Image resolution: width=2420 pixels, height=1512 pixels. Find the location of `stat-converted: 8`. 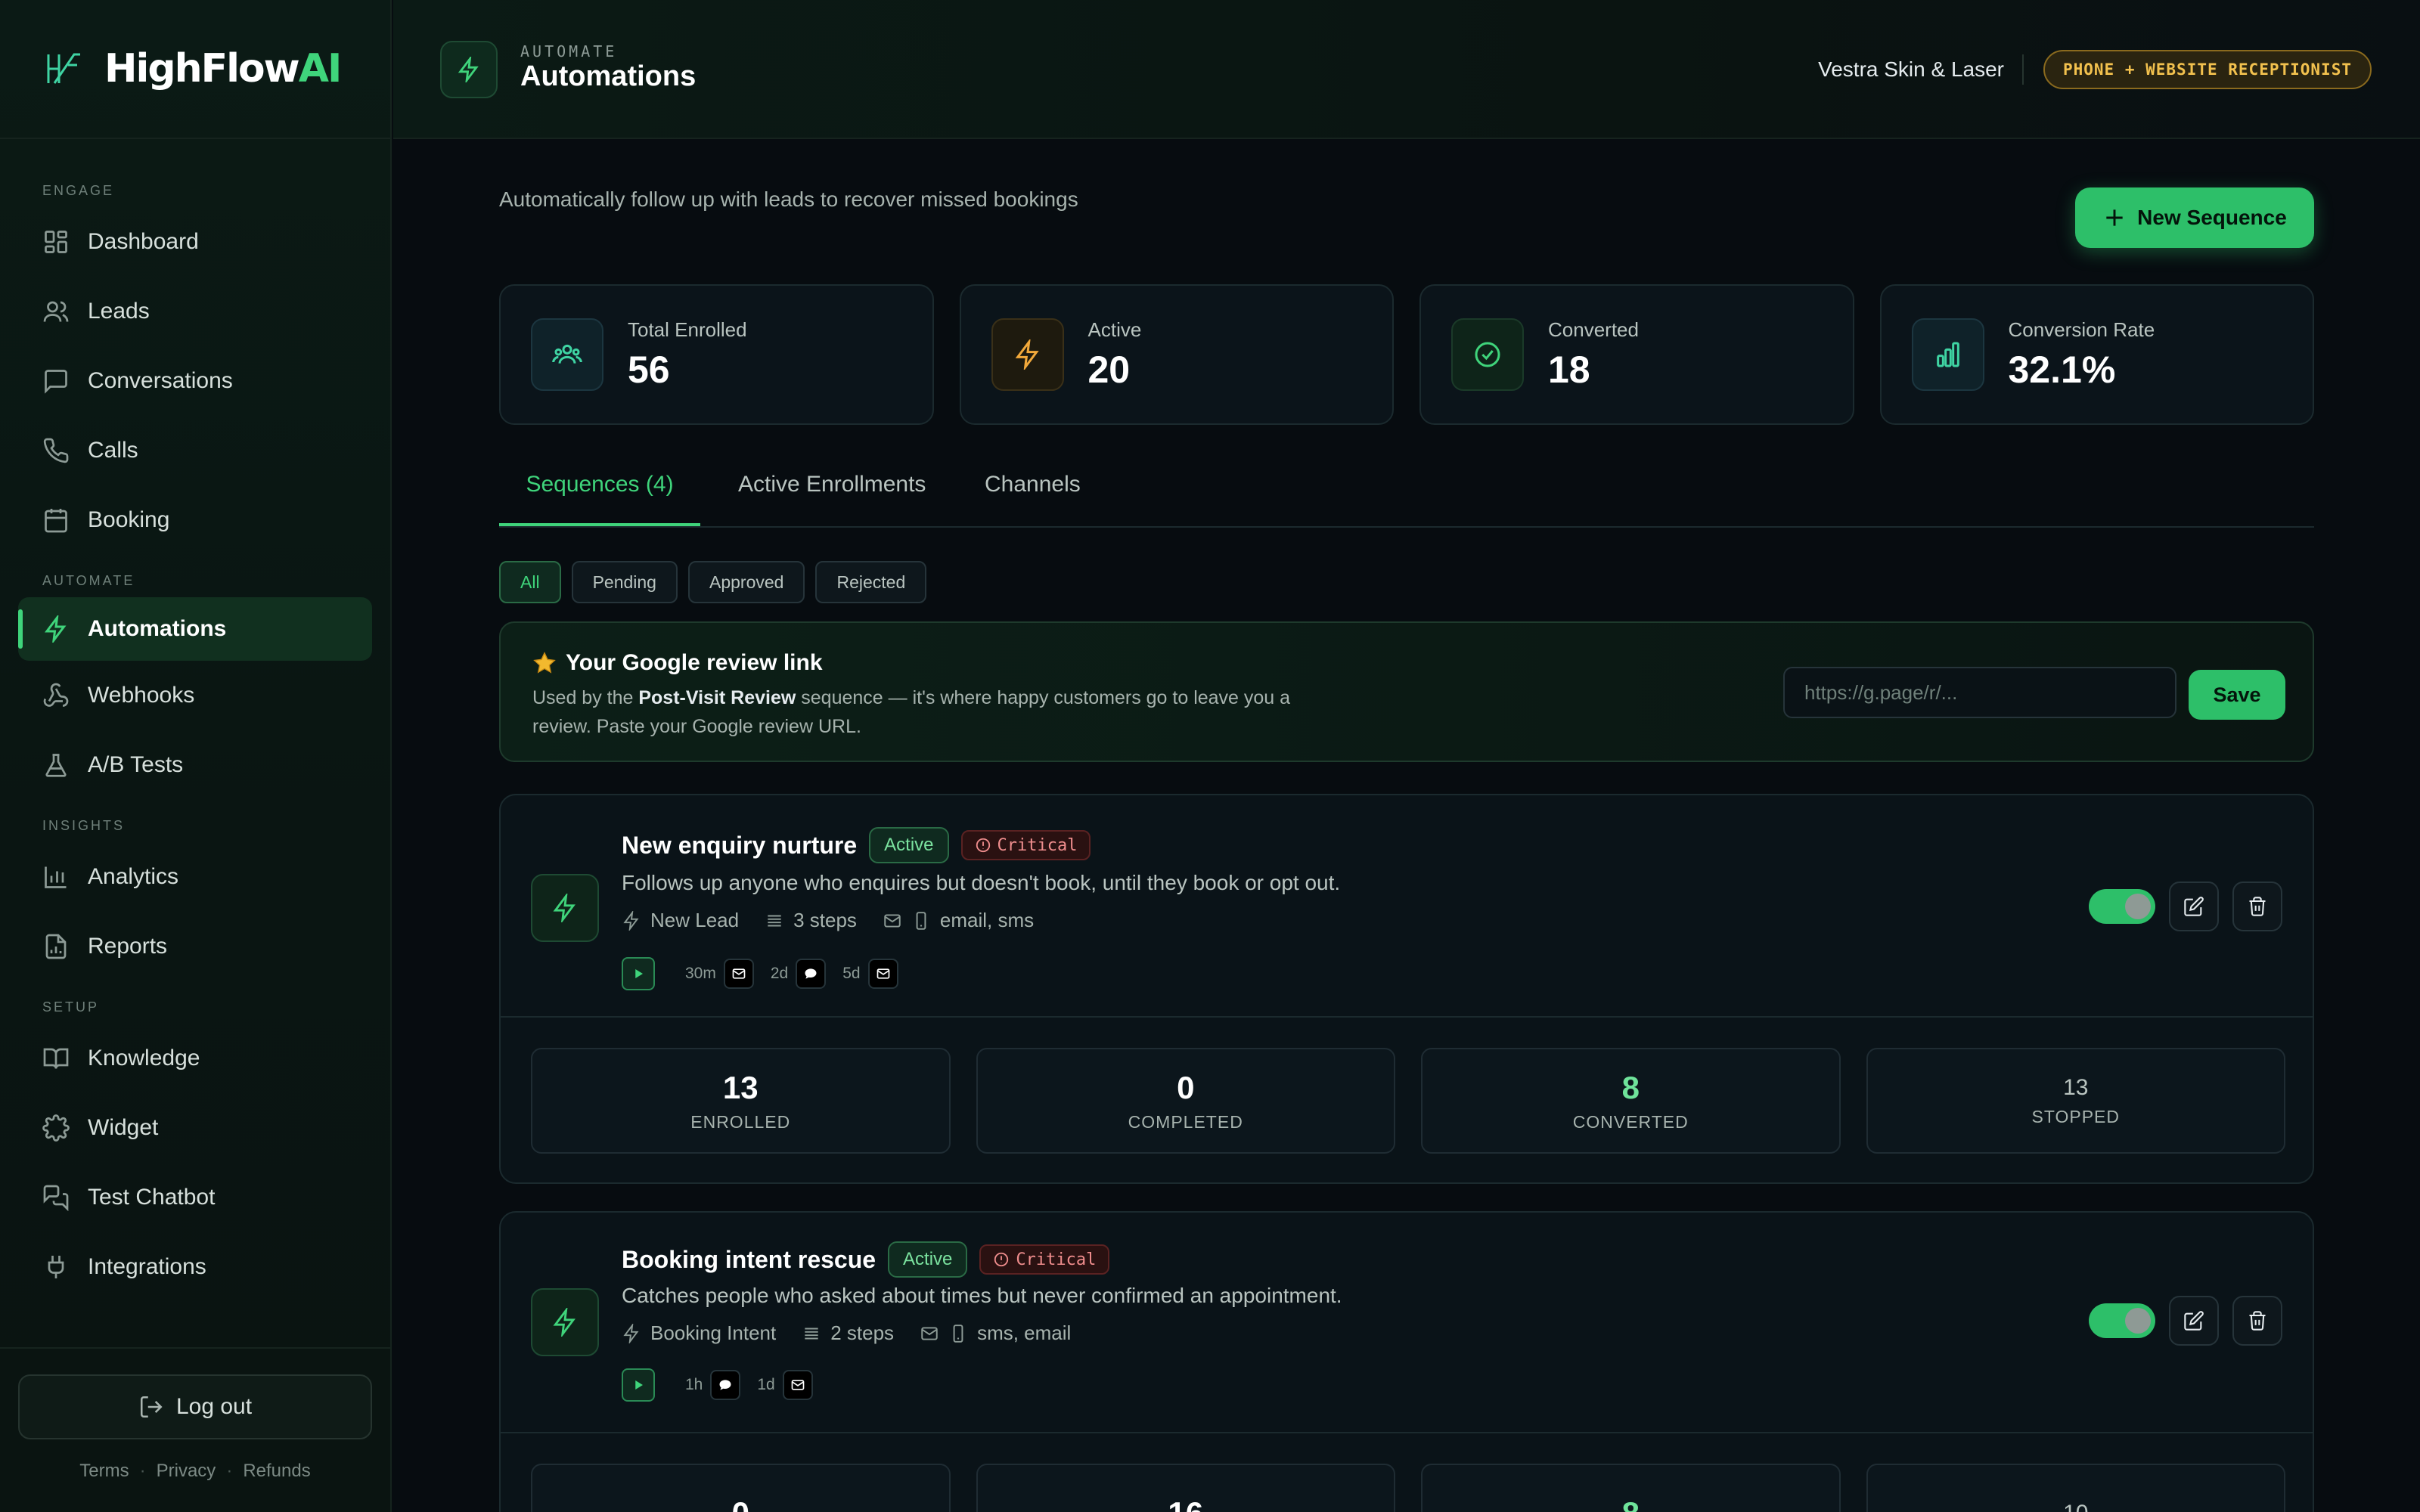

stat-converted: 8 is located at coordinates (1631, 1488).